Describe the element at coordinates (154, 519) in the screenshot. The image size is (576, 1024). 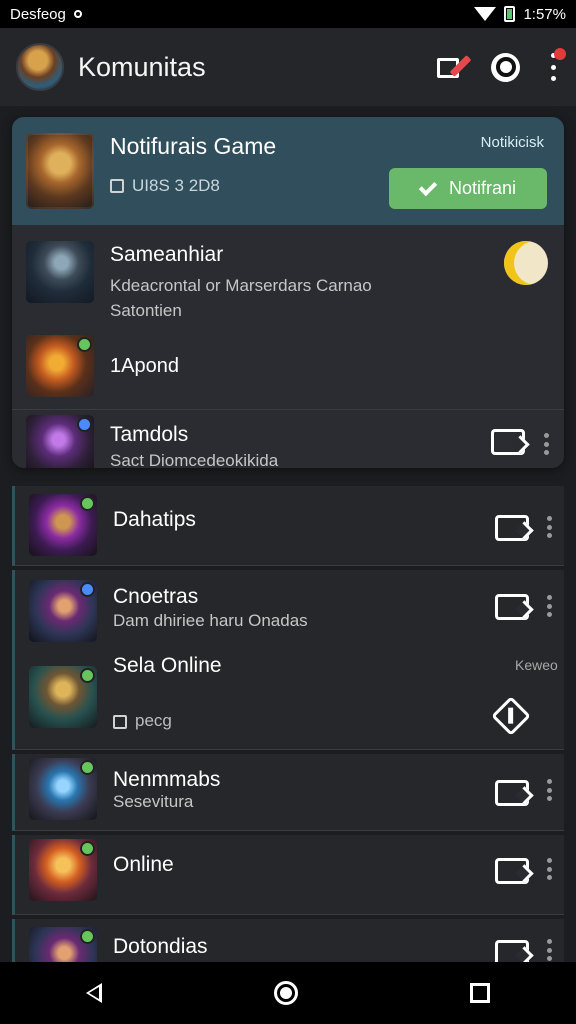
I see `list-item-title: Dahatips` at that location.